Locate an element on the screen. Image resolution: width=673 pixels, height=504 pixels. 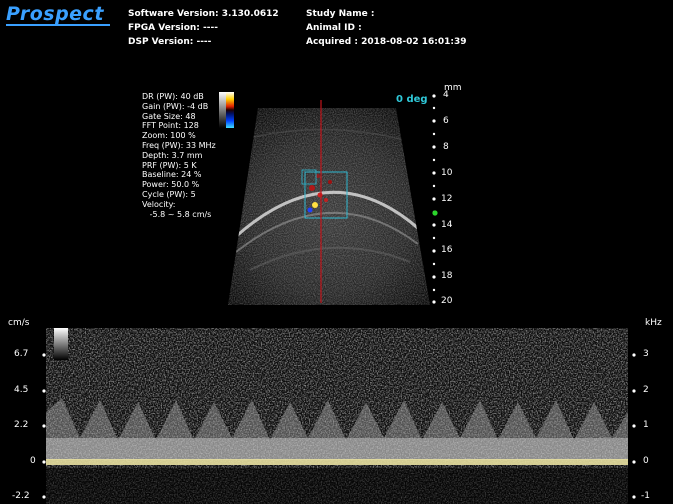
spectrum-baseline is located at coordinates (337, 462).